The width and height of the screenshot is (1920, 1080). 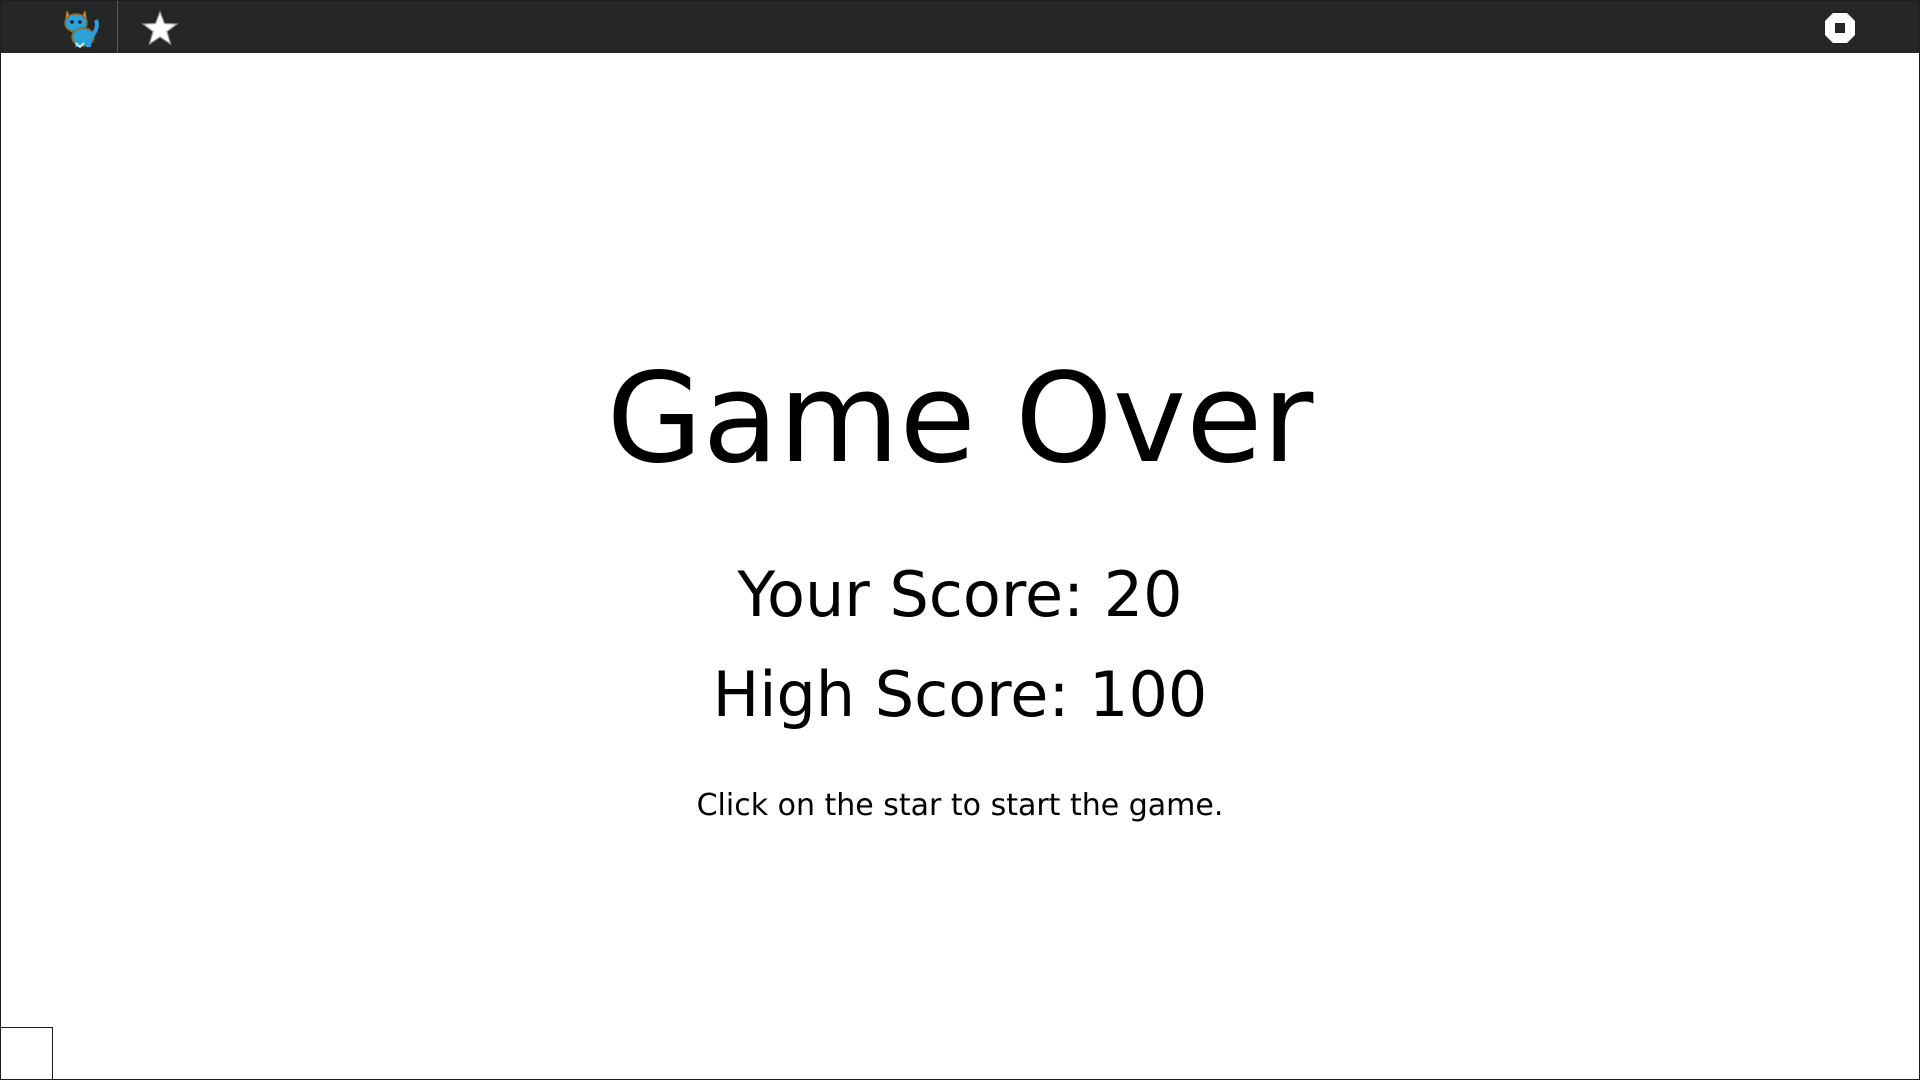 I want to click on chevron-down-icon, so click(x=80, y=45).